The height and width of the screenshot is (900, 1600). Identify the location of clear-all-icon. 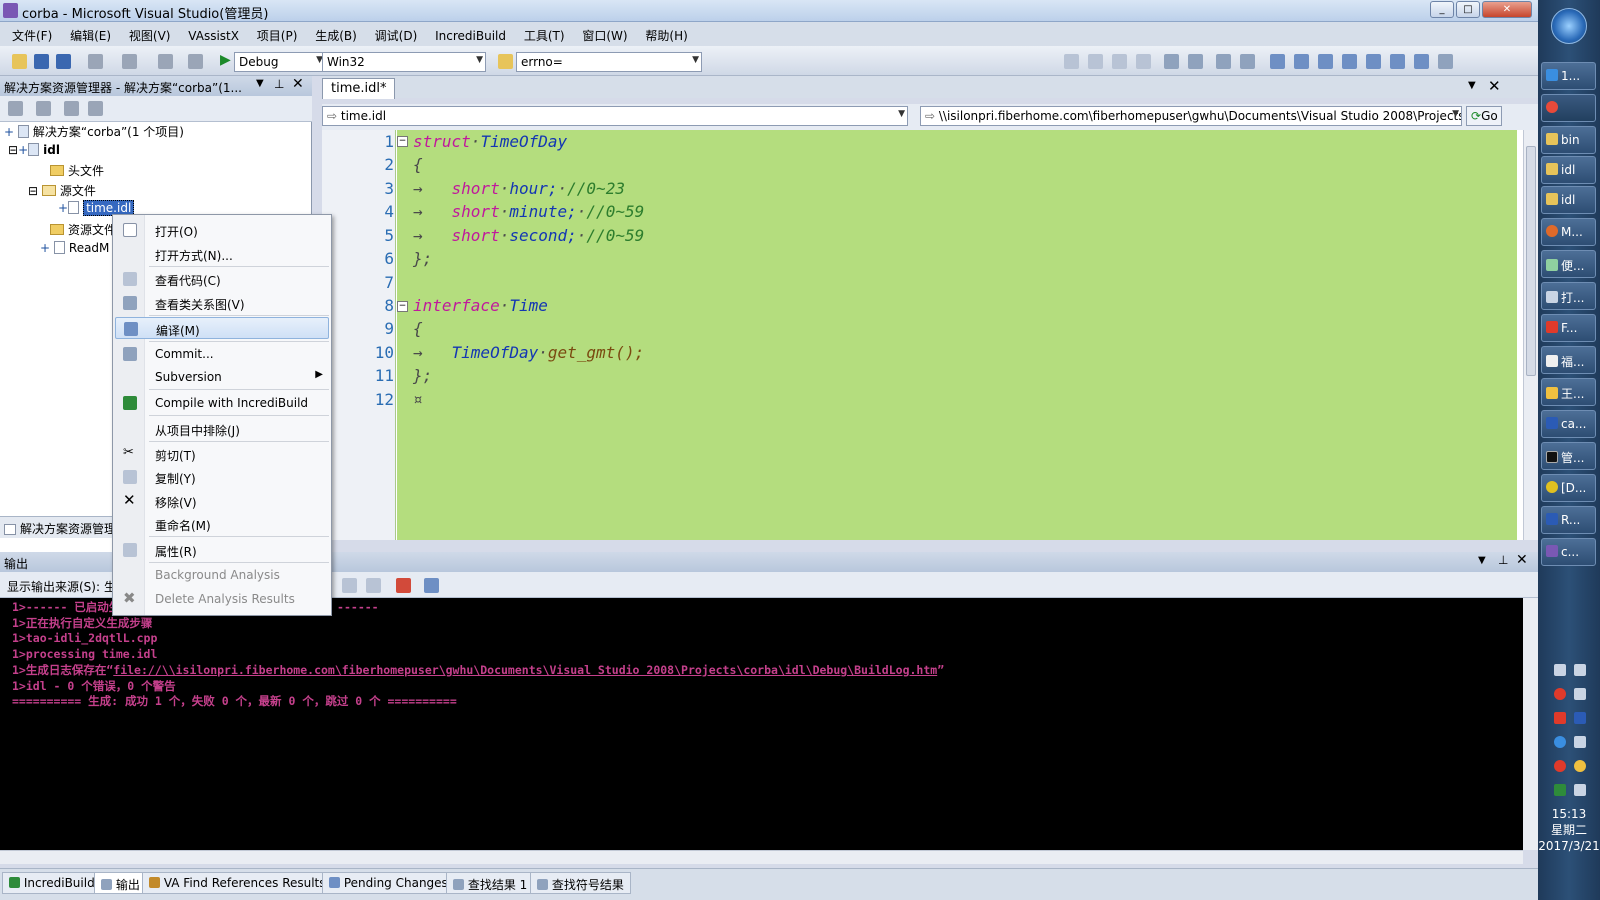
(403, 585).